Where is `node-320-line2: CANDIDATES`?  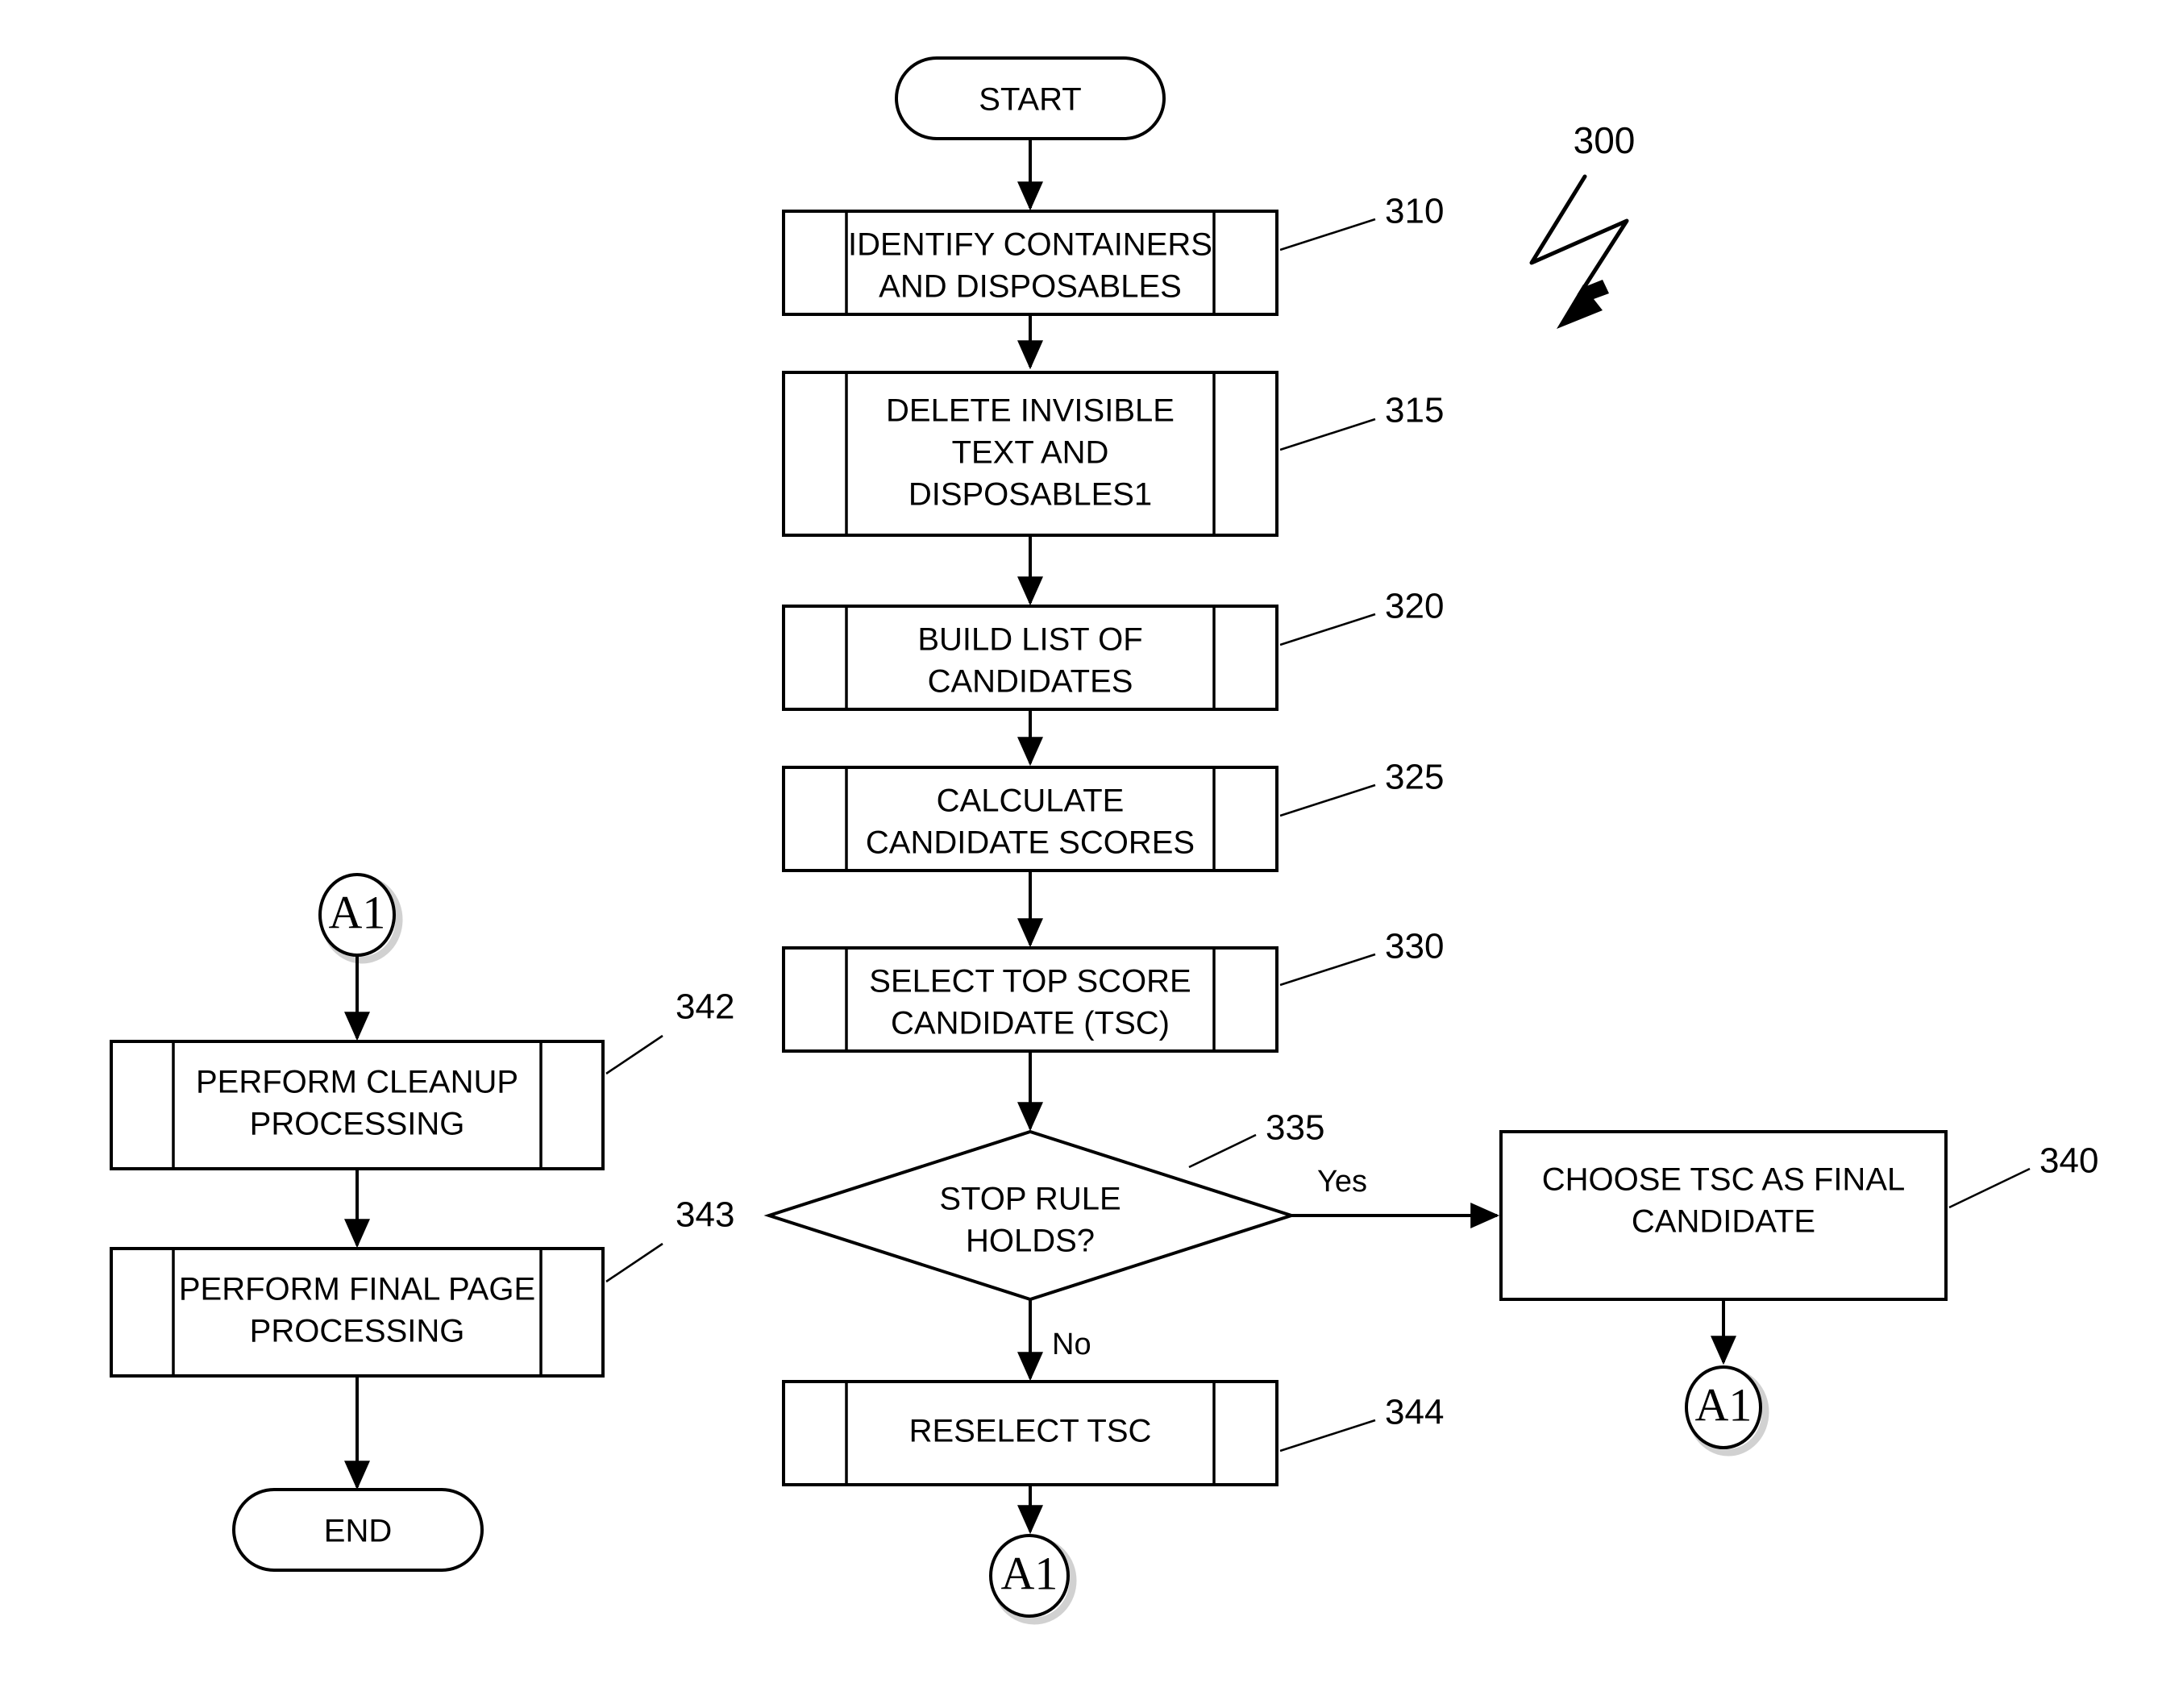 node-320-line2: CANDIDATES is located at coordinates (1030, 682).